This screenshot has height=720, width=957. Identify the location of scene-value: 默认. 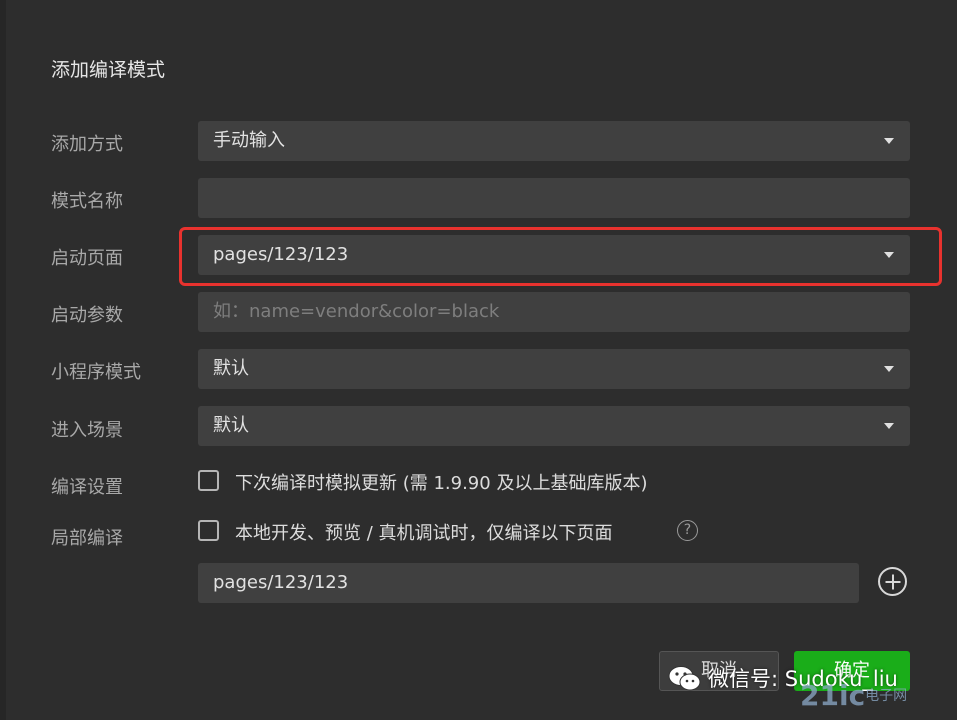
(231, 425).